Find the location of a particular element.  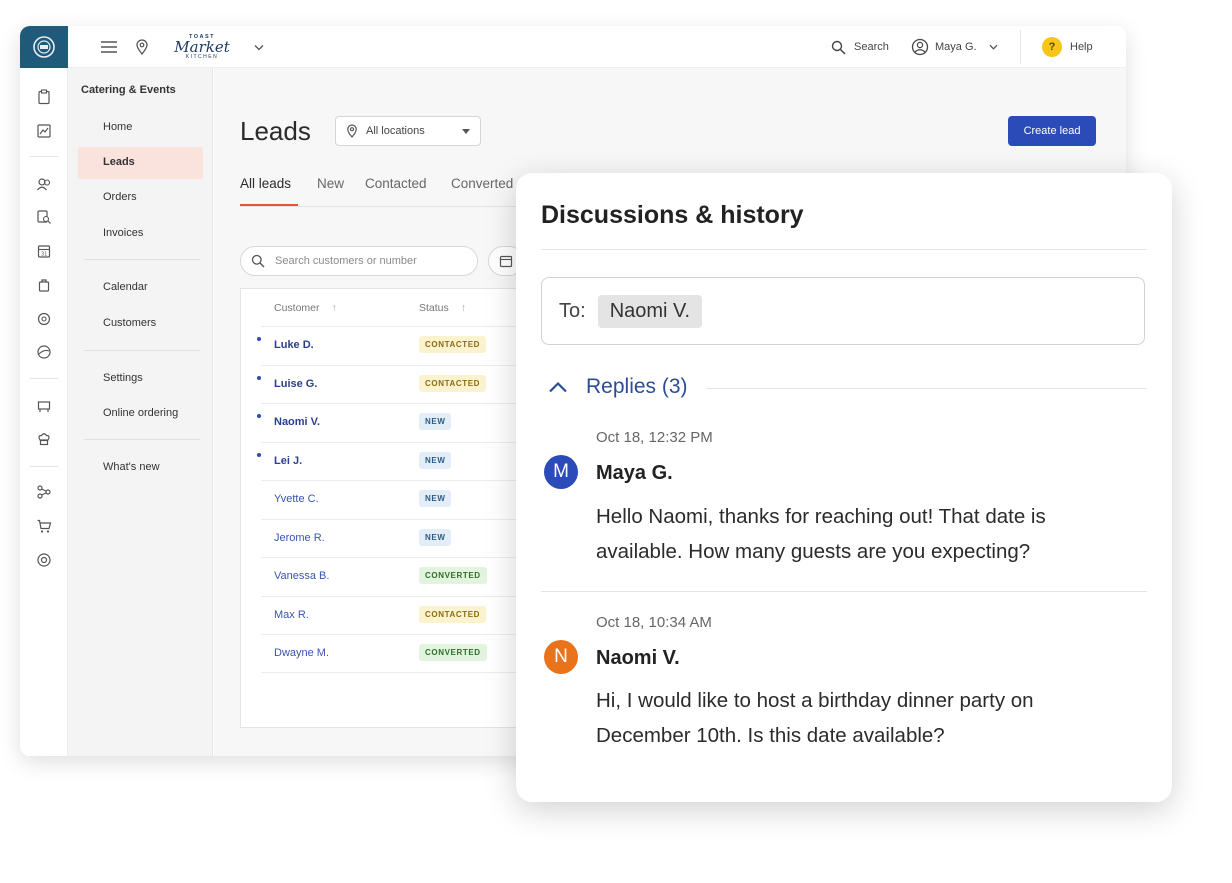

help-button: ? Help is located at coordinates (1067, 47).